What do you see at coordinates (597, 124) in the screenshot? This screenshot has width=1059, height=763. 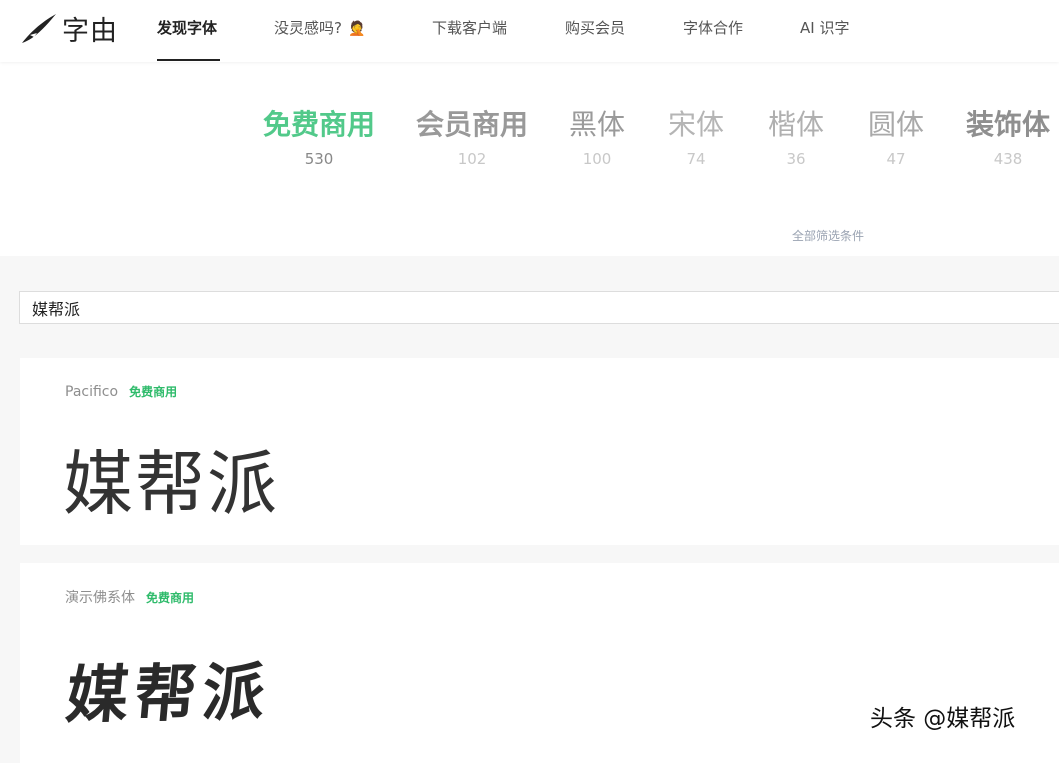 I see `category-label: 黑体` at bounding box center [597, 124].